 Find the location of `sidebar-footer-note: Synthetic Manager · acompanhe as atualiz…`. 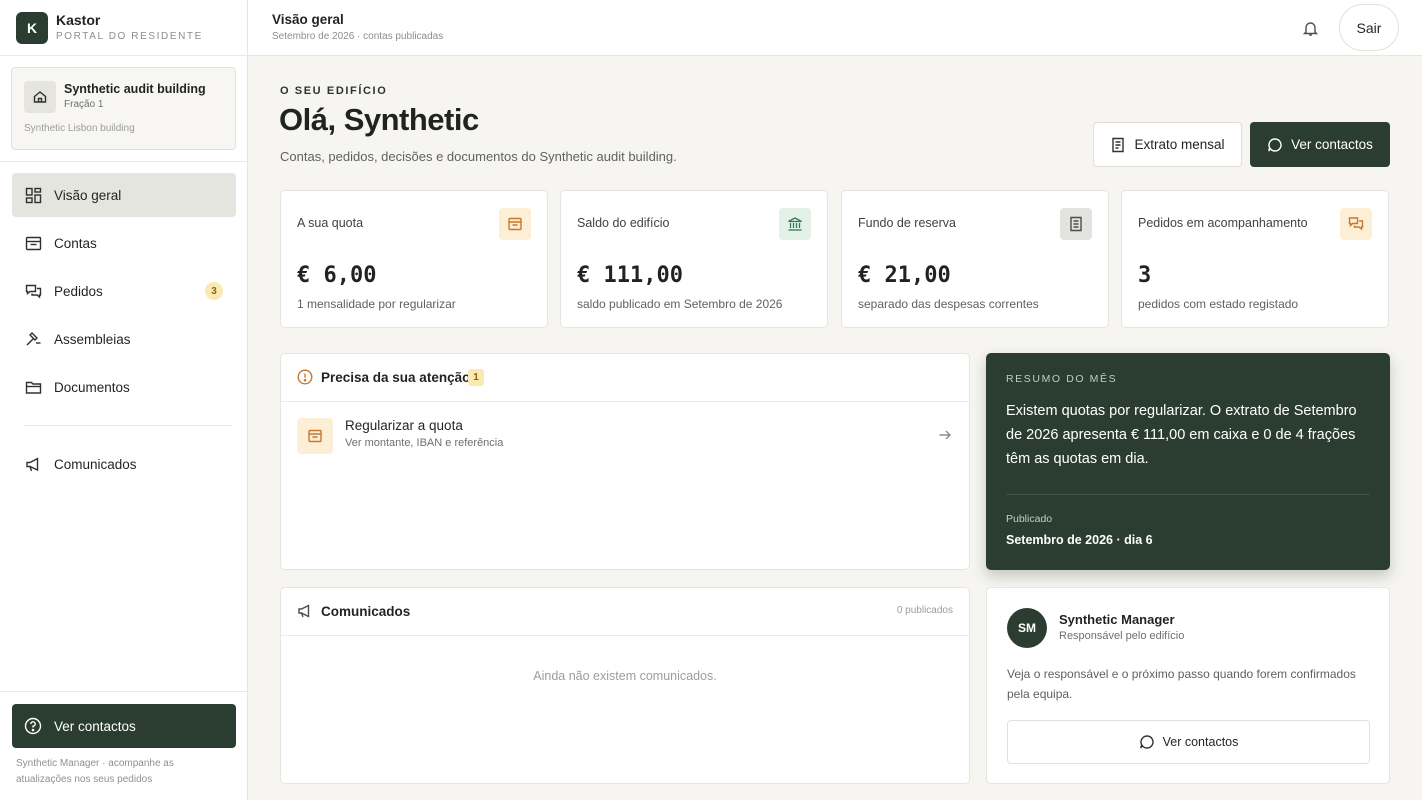

sidebar-footer-note: Synthetic Manager · acompanhe as atualiz… is located at coordinates (95, 771).